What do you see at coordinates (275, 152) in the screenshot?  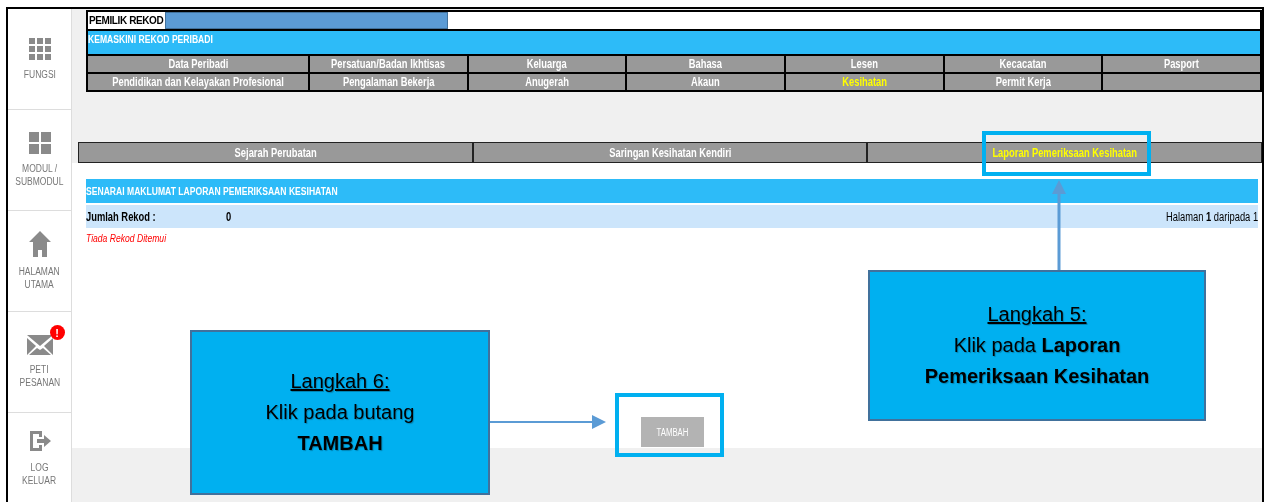 I see `subtab: Sejarah Perubatan` at bounding box center [275, 152].